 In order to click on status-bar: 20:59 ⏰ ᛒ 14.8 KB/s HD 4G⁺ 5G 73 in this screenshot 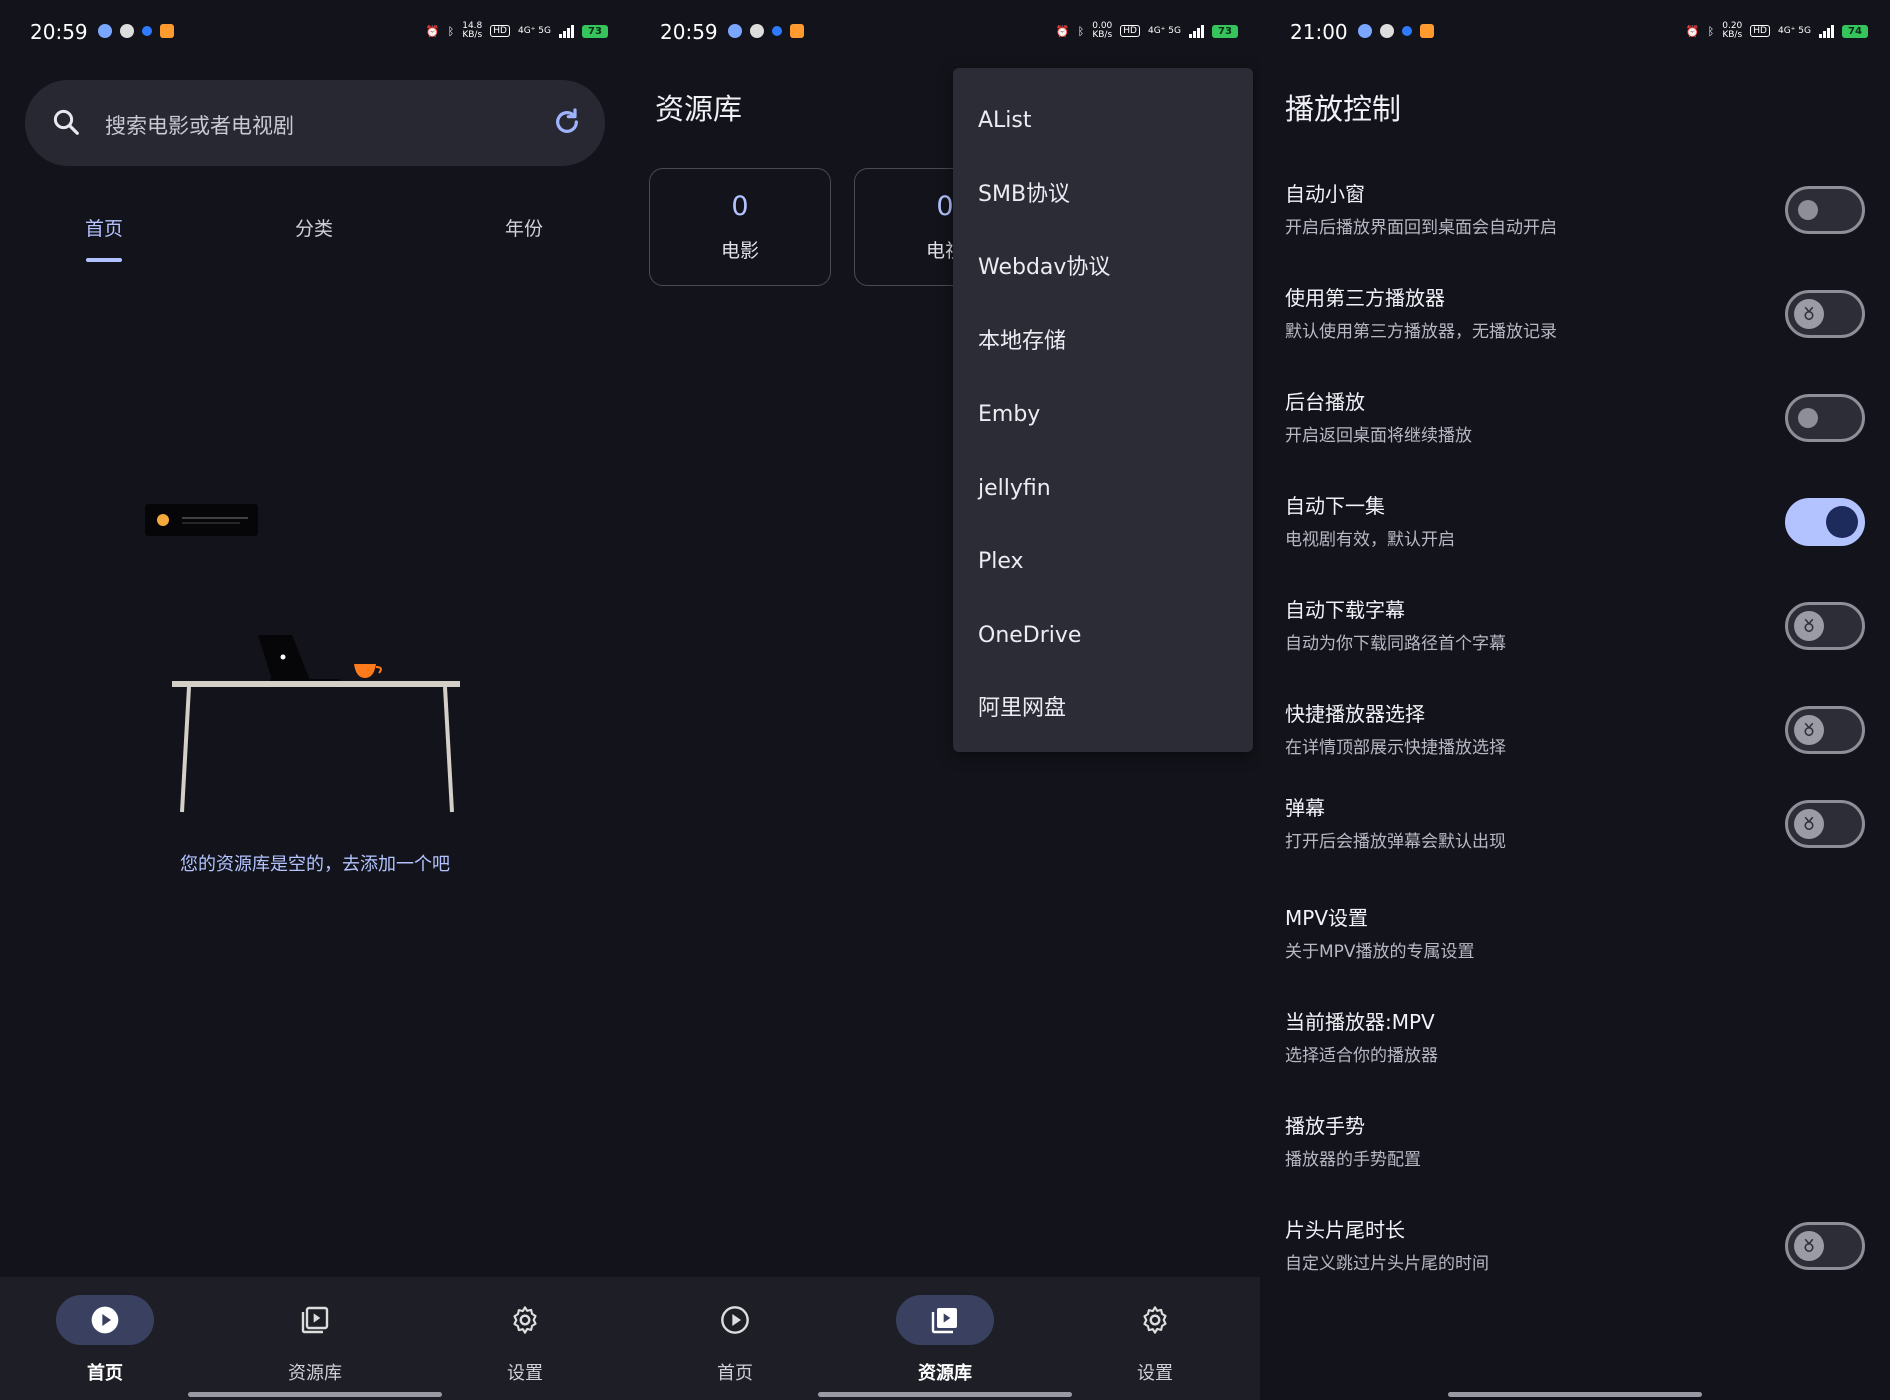, I will do `click(315, 33)`.